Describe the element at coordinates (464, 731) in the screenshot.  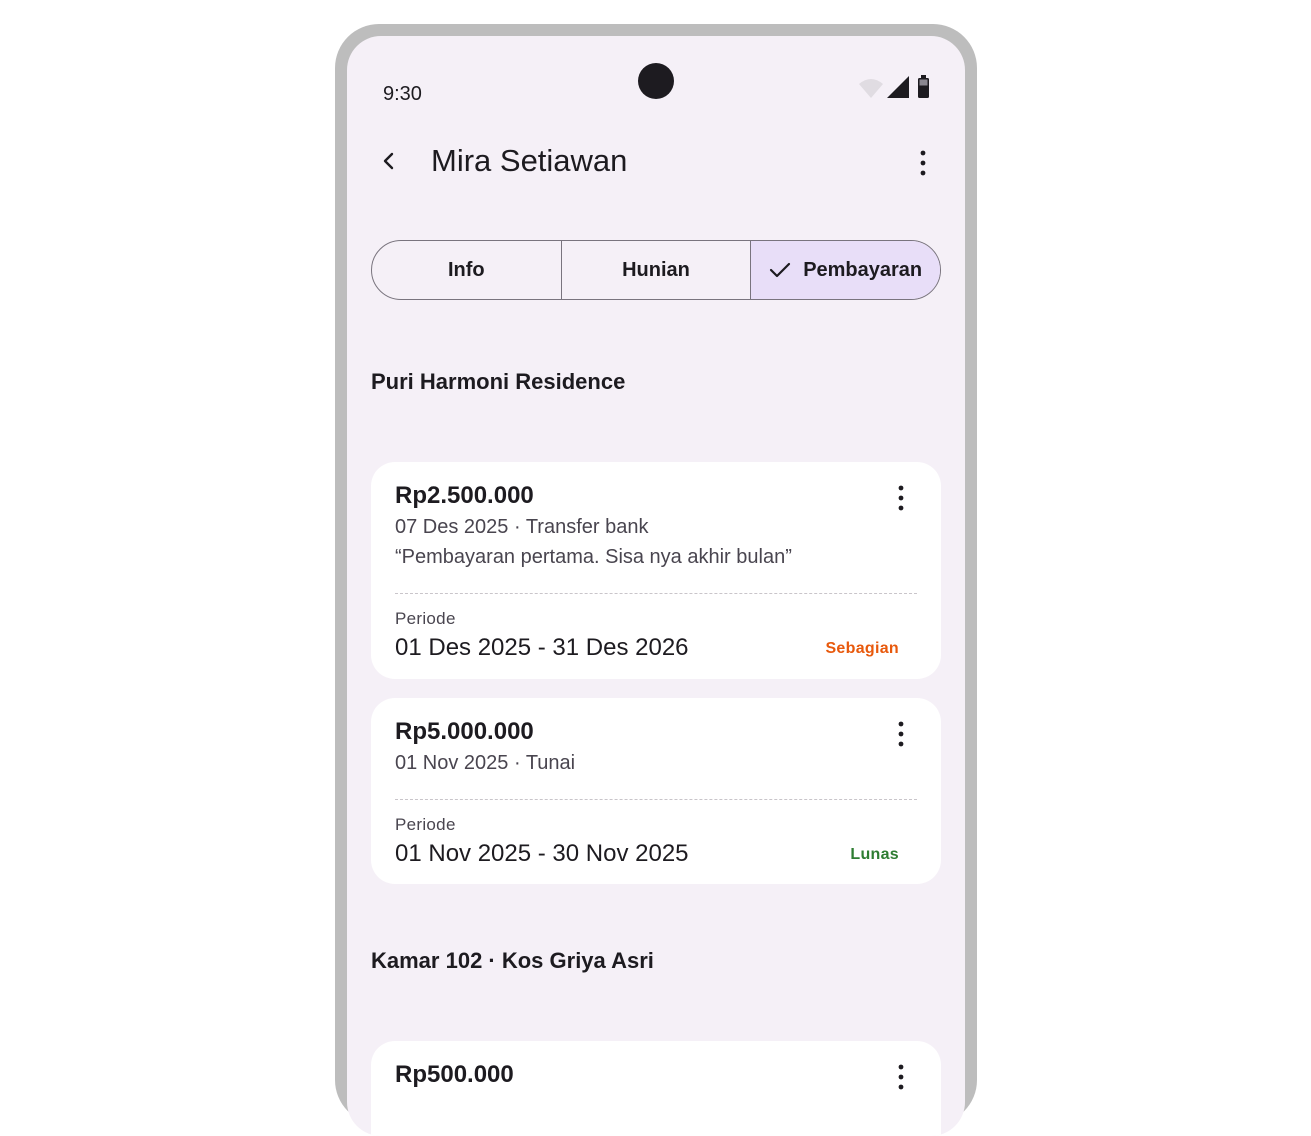
I see `payment-amount: Rp5.000.000` at that location.